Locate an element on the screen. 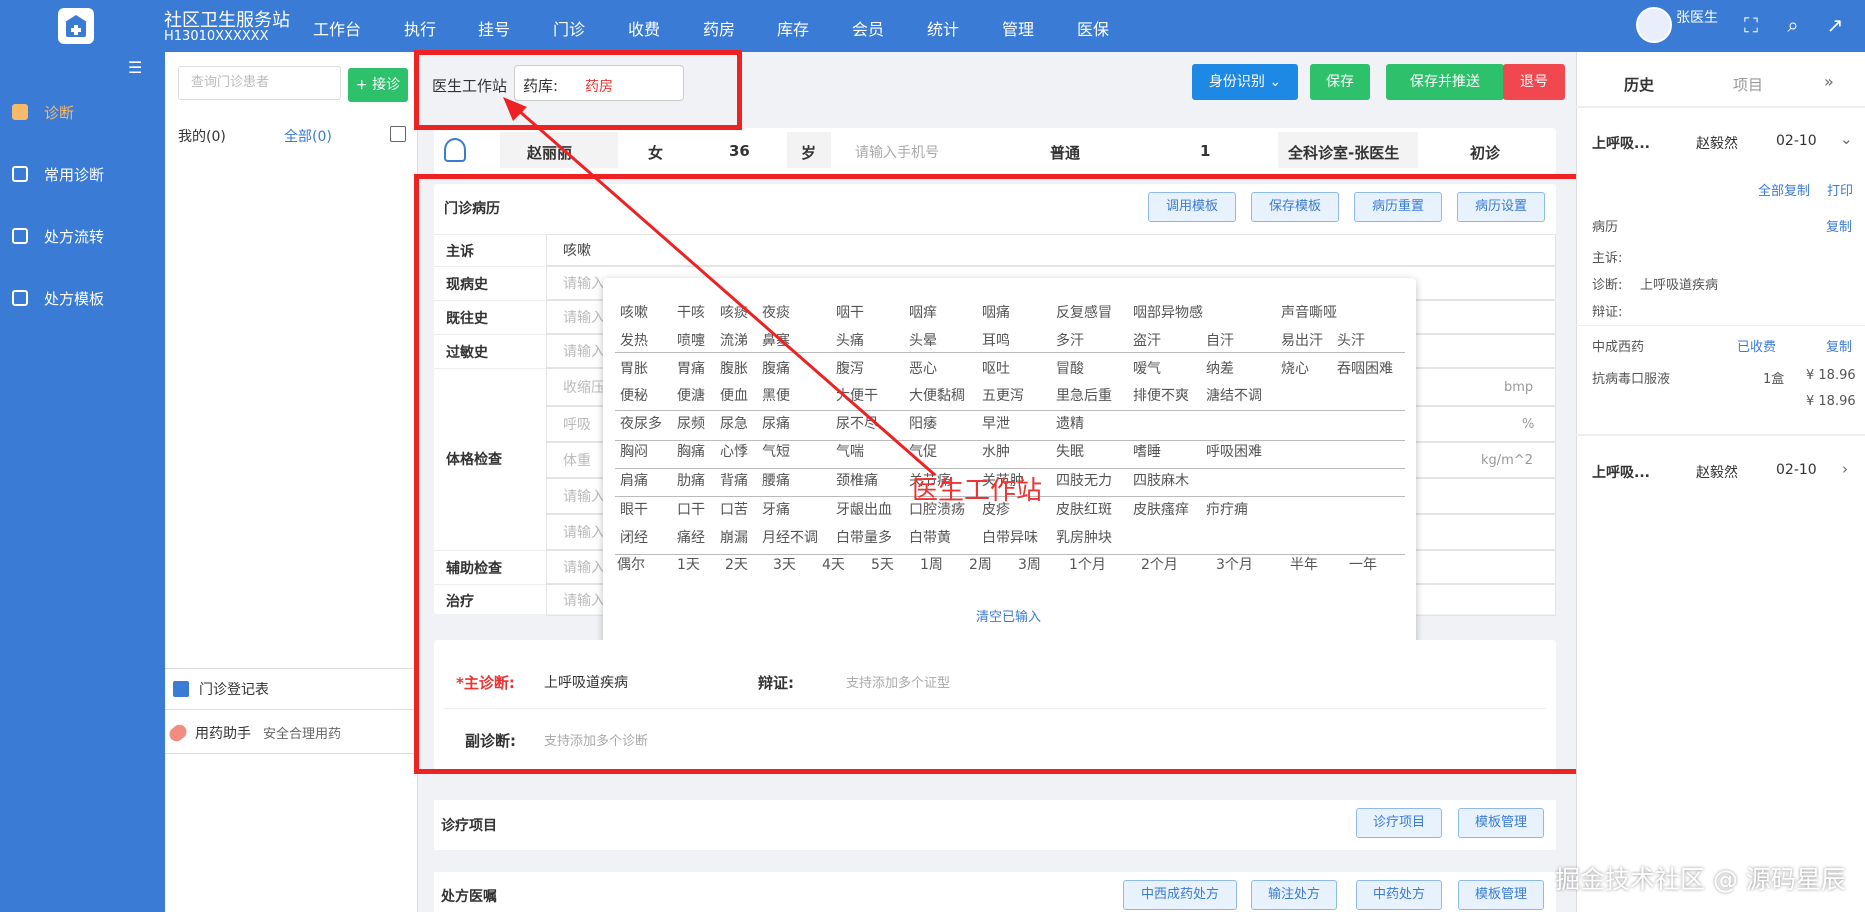 The width and height of the screenshot is (1865, 912). patient-search-input: 查询门诊患者 is located at coordinates (259, 83).